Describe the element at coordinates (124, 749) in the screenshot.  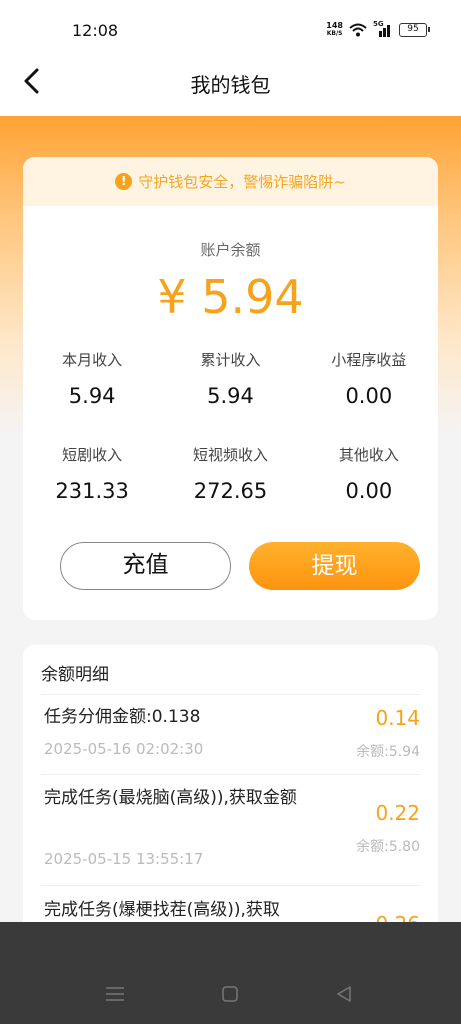
I see `record-time: 2025-05-16 02:02:30` at that location.